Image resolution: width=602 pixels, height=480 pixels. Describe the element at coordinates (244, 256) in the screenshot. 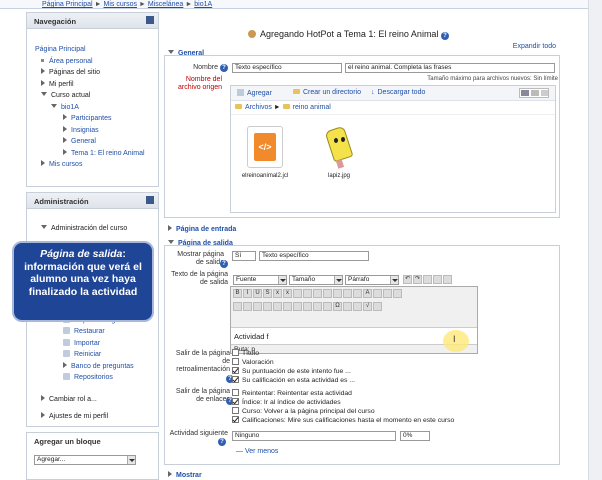

I see `show-exit-select: Sí` at that location.